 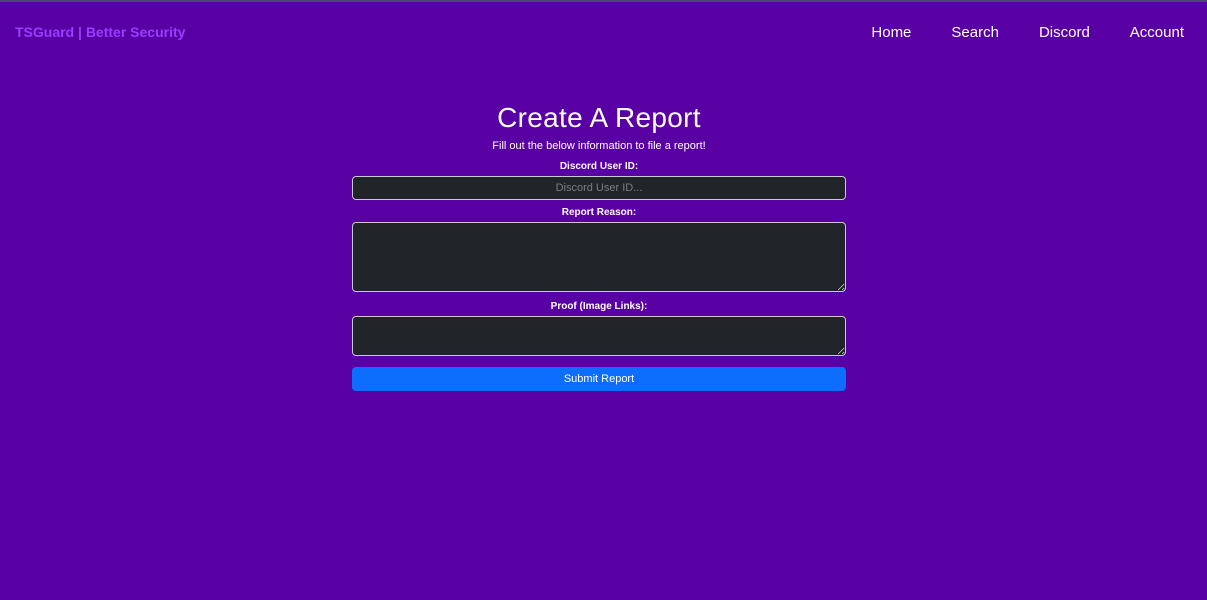 I want to click on nav-links: Home Search Discord Account, so click(x=1030, y=32).